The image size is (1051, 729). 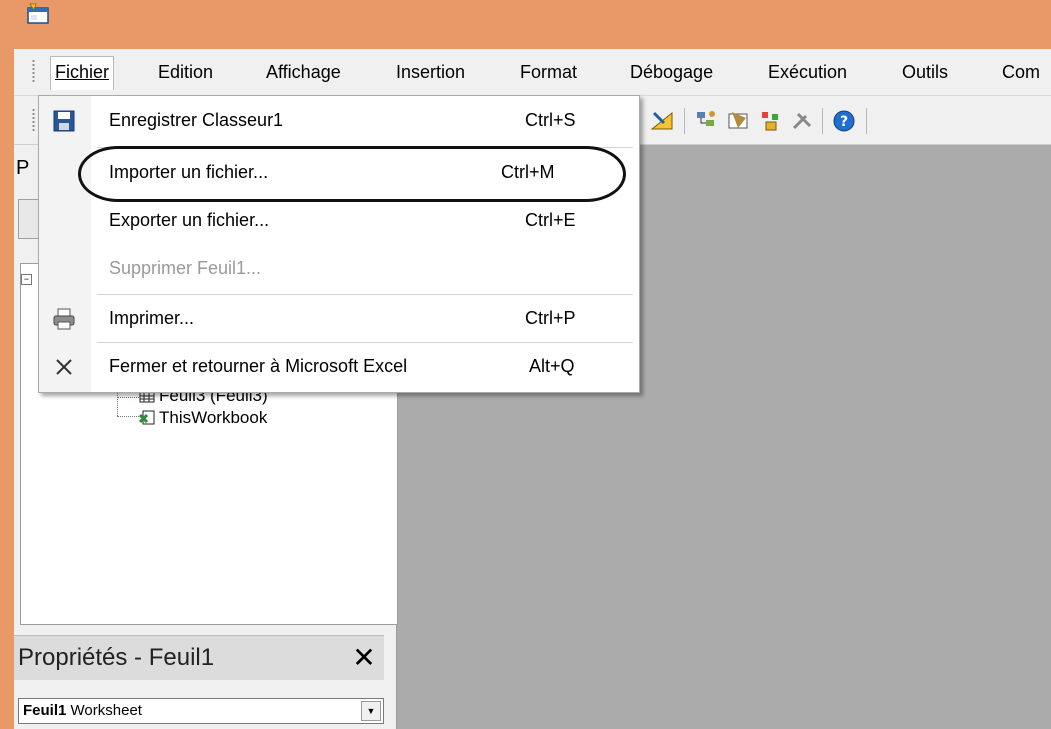 What do you see at coordinates (550, 120) in the screenshot?
I see `menu-item-shortcut: Ctrl+S` at bounding box center [550, 120].